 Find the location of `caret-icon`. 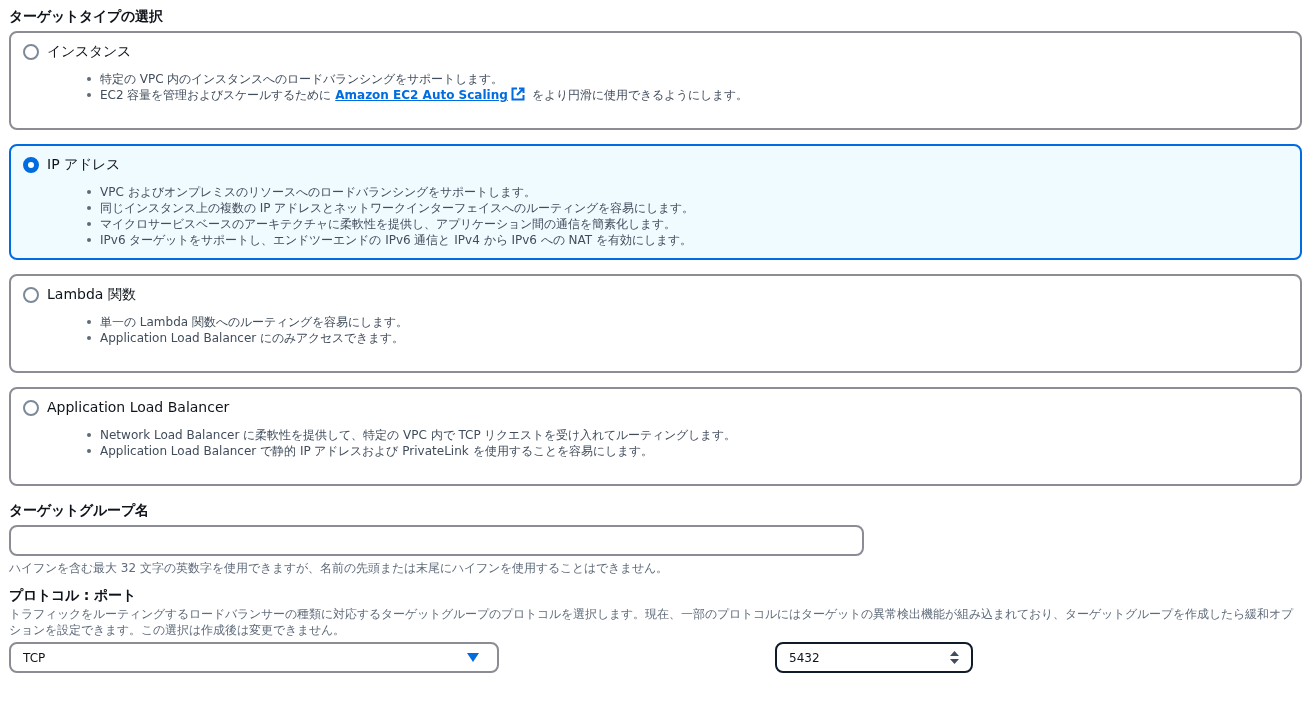

caret-icon is located at coordinates (473, 657).